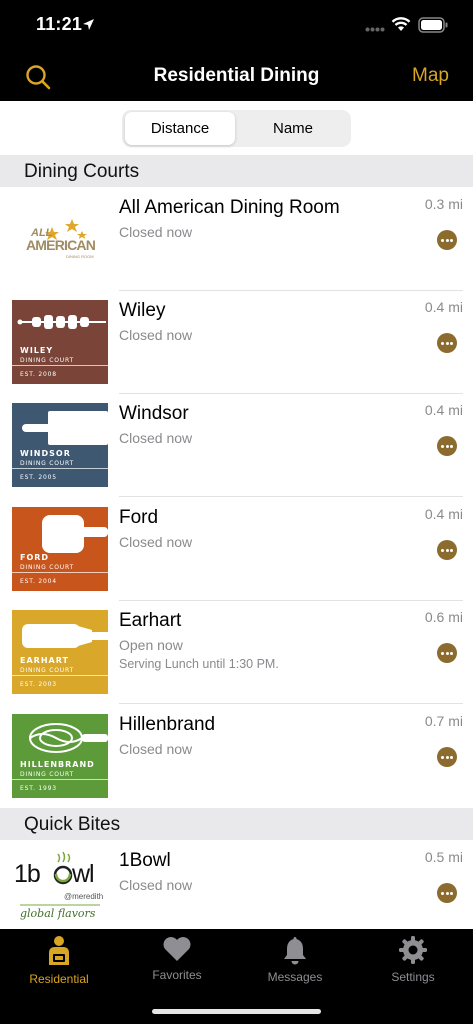 This screenshot has width=473, height=1024. Describe the element at coordinates (59, 950) in the screenshot. I see `residential-icon` at that location.